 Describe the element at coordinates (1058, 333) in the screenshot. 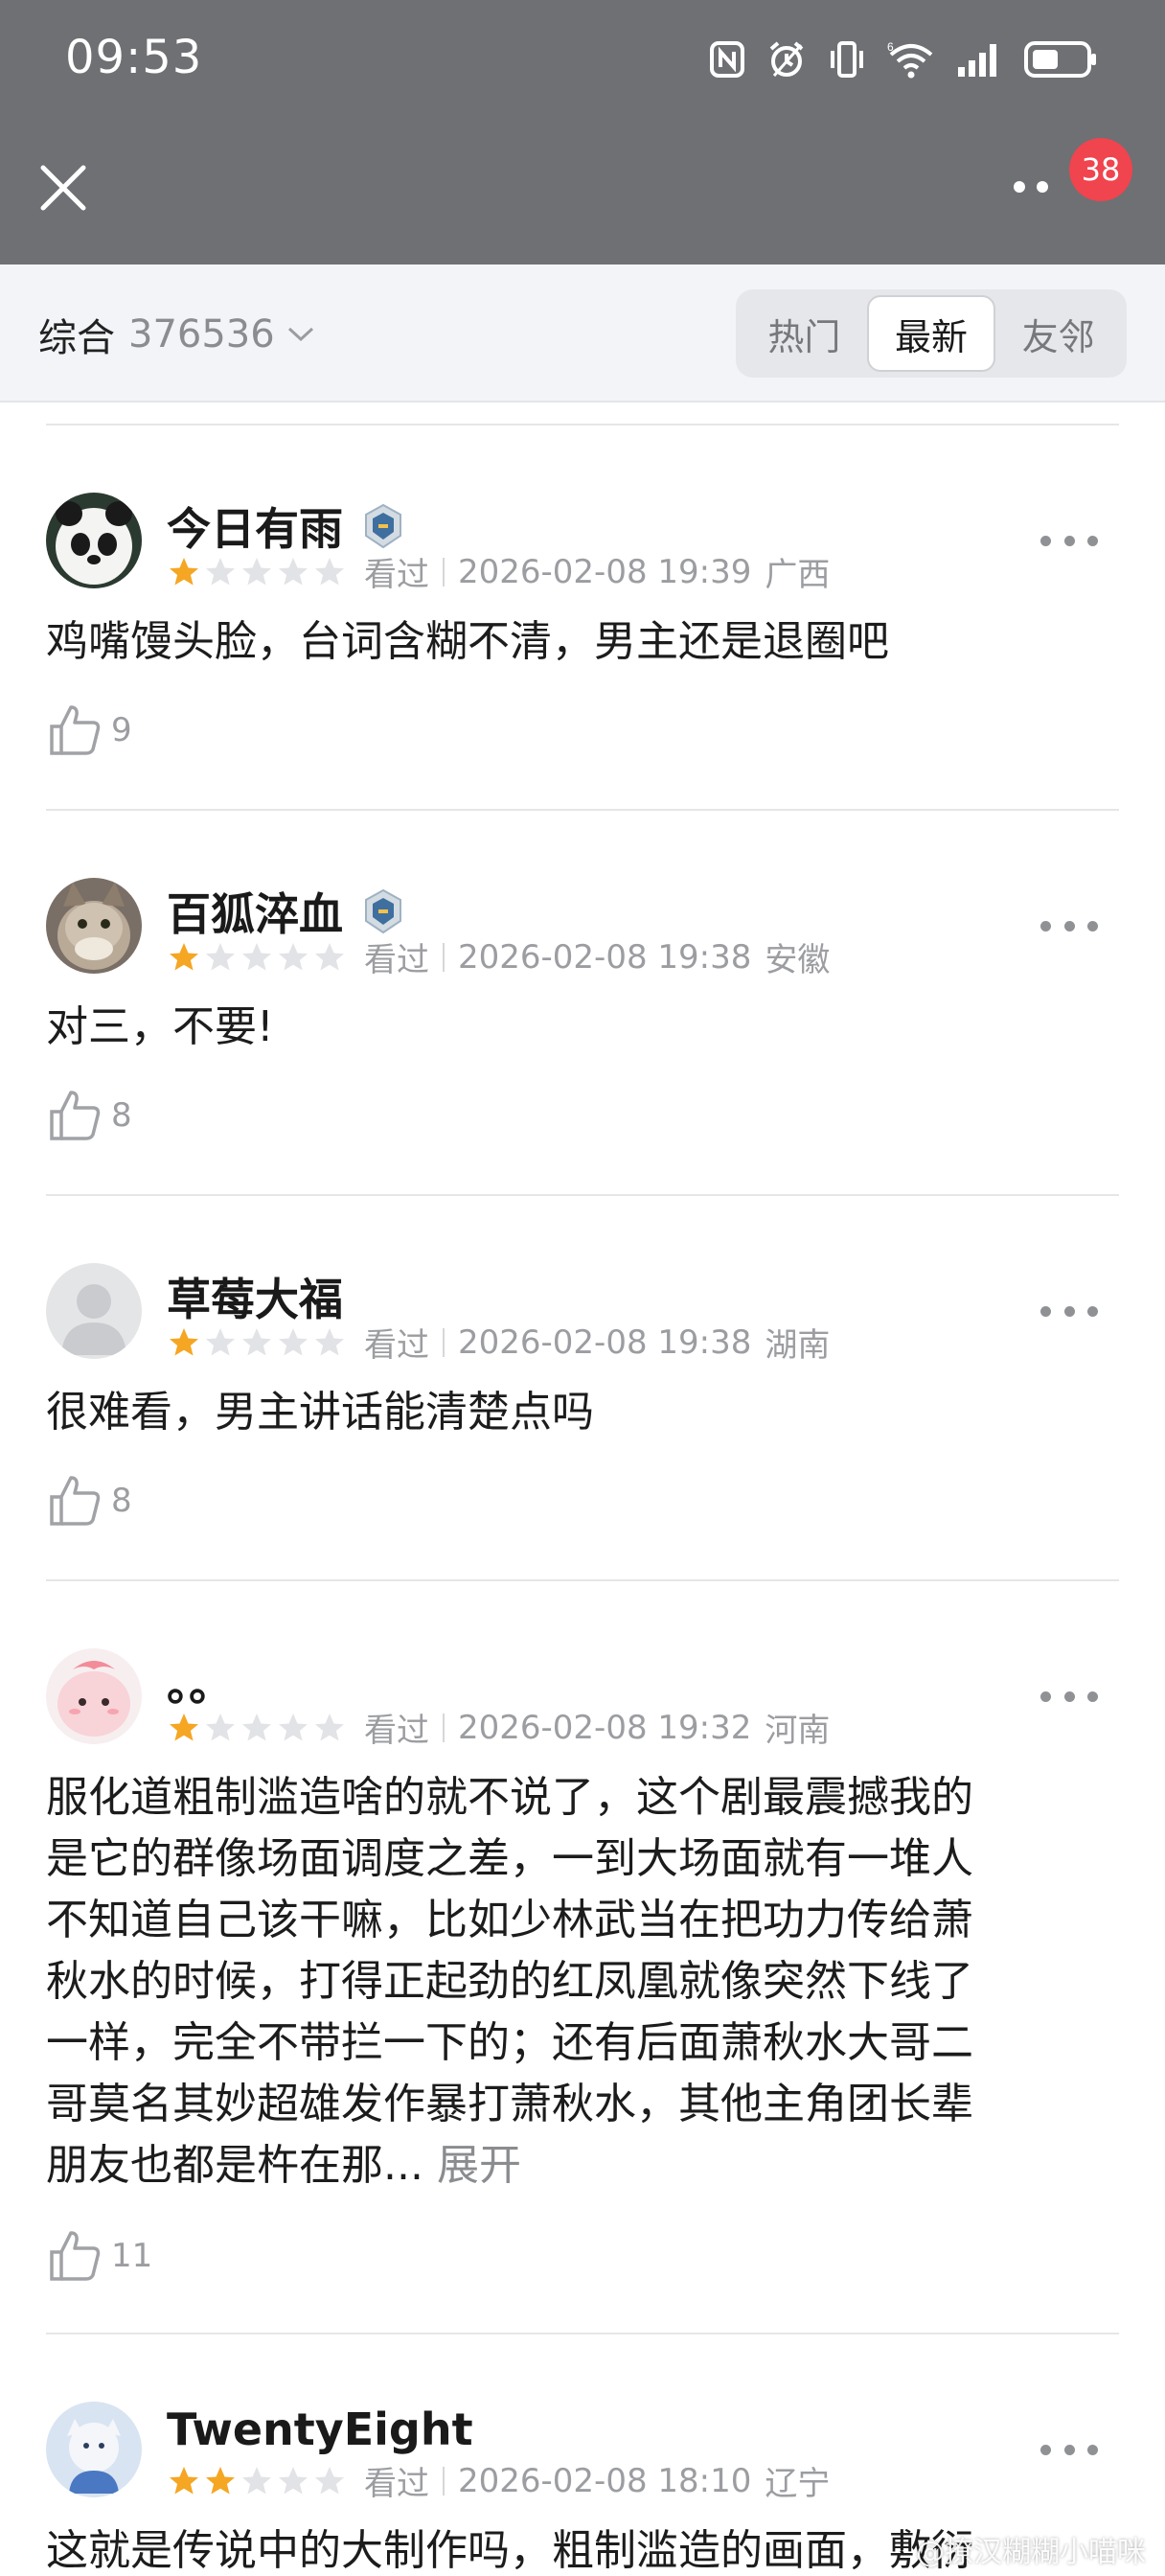

I see `tab-friends: 友邻` at that location.